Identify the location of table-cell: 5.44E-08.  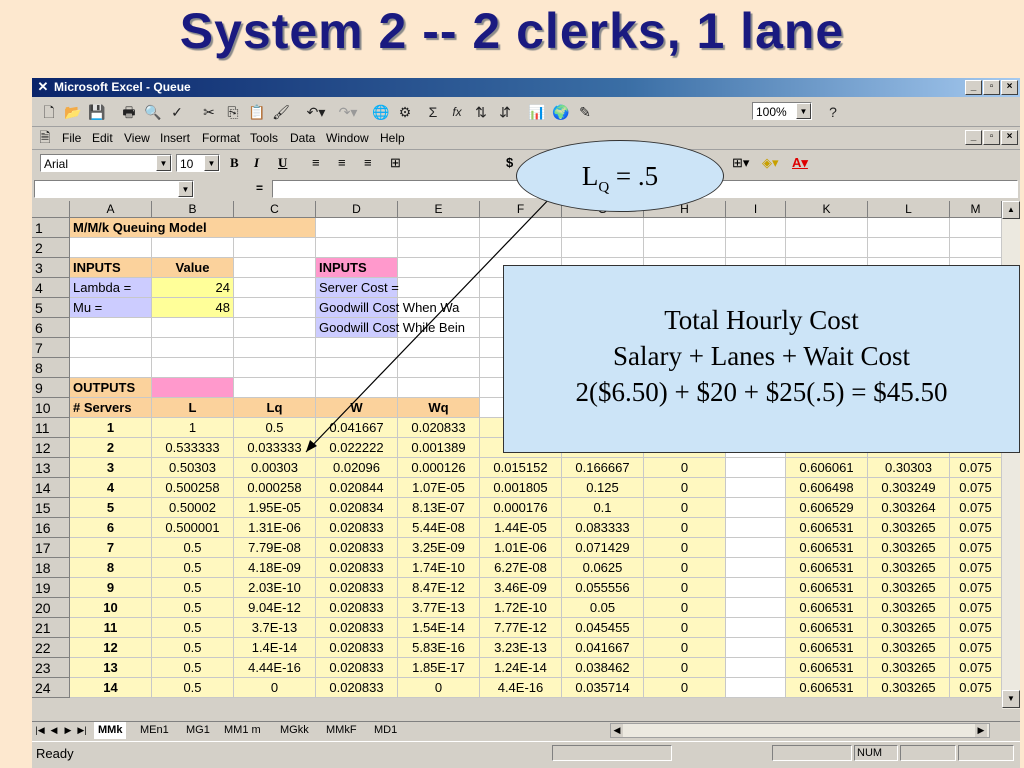
(439, 528).